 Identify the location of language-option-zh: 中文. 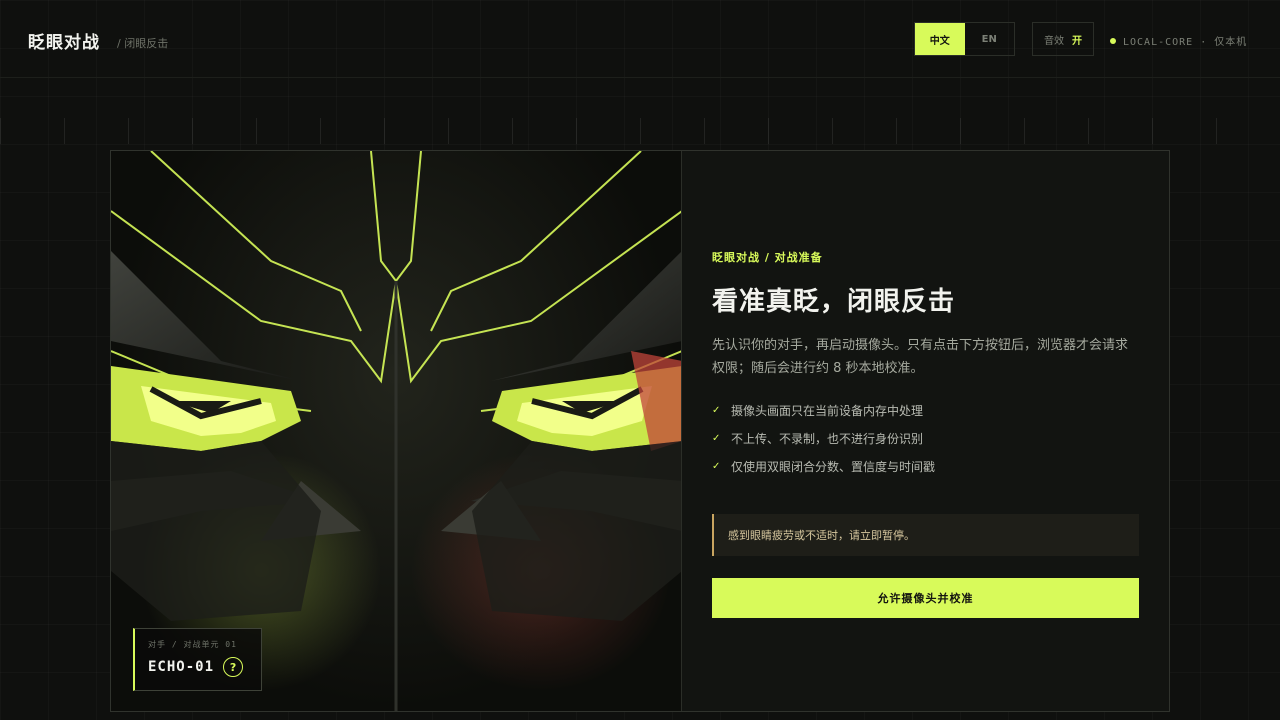
(940, 39).